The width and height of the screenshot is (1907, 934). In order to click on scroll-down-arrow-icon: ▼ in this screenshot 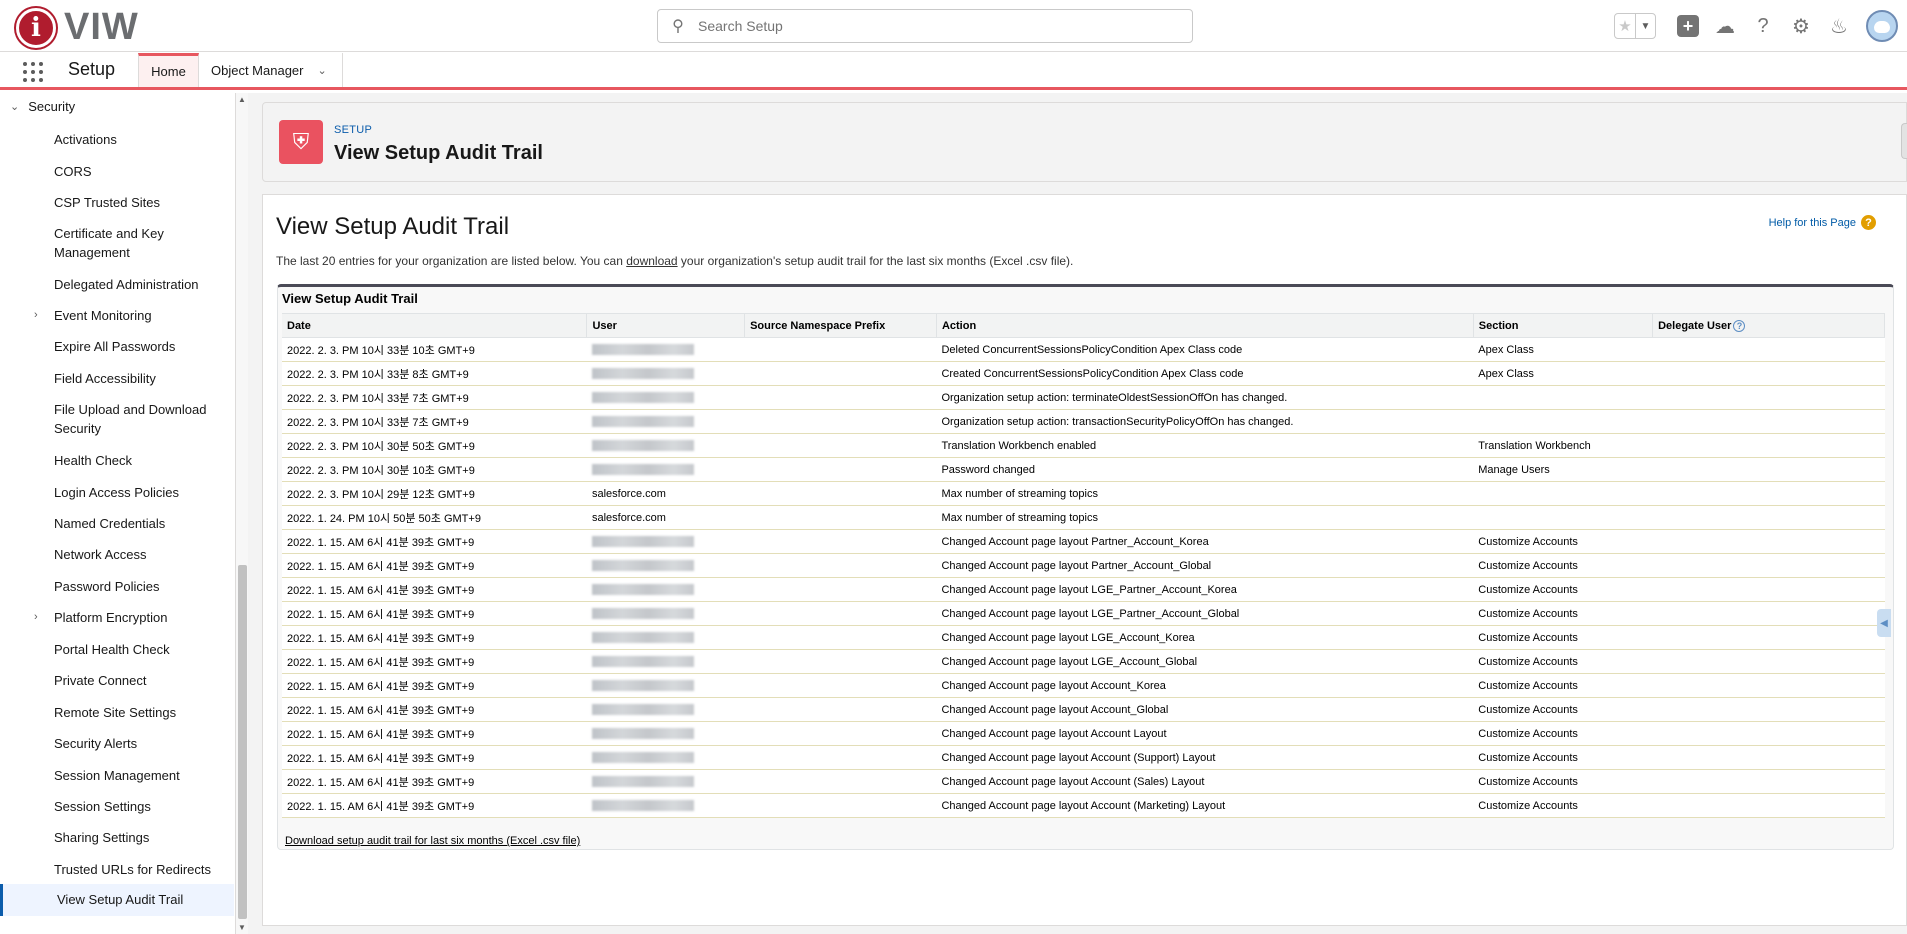, I will do `click(242, 927)`.